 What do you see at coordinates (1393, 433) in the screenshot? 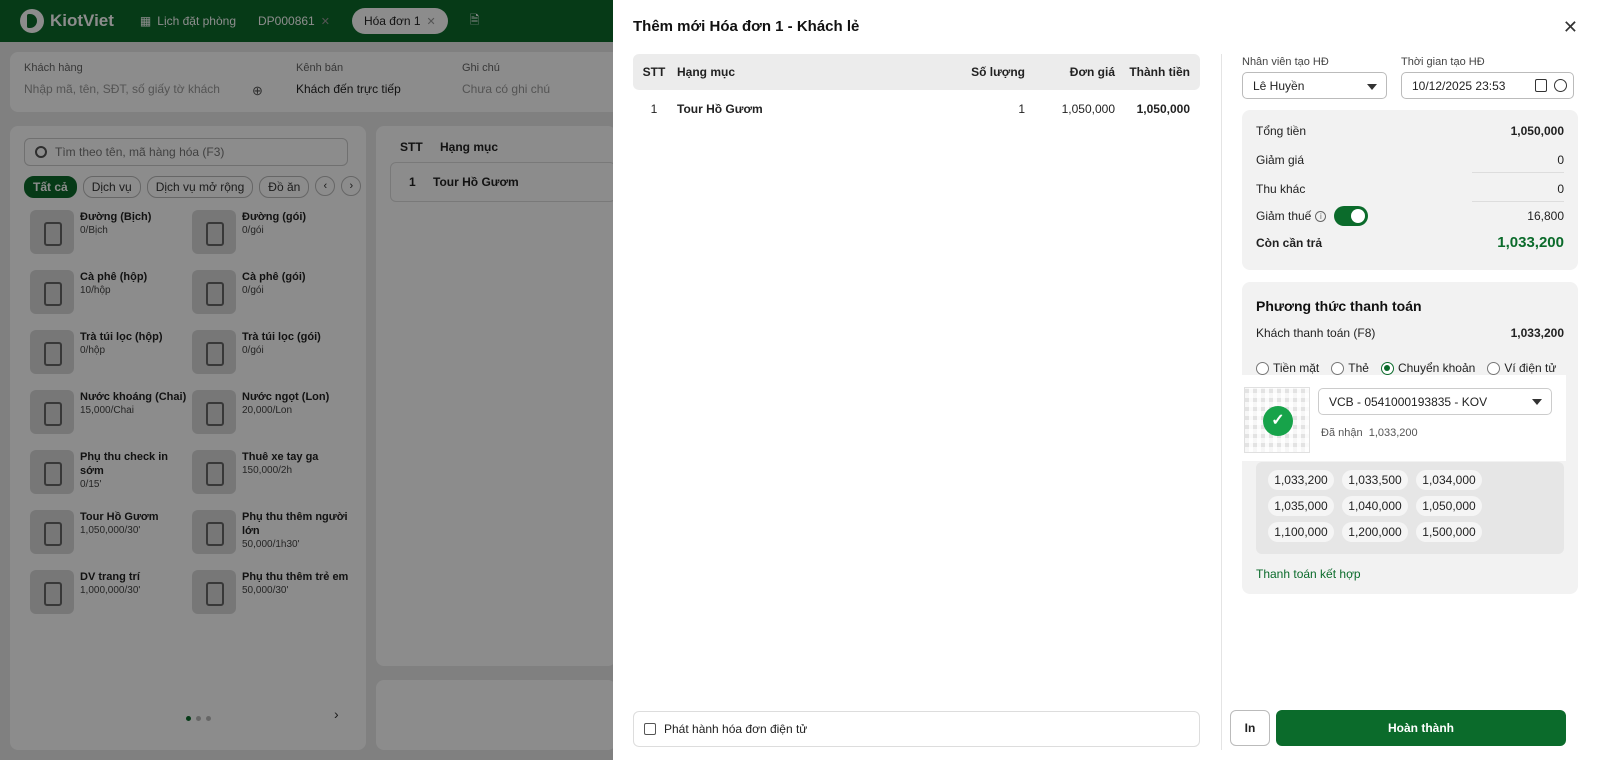
I see `received-value: 1,033,200` at bounding box center [1393, 433].